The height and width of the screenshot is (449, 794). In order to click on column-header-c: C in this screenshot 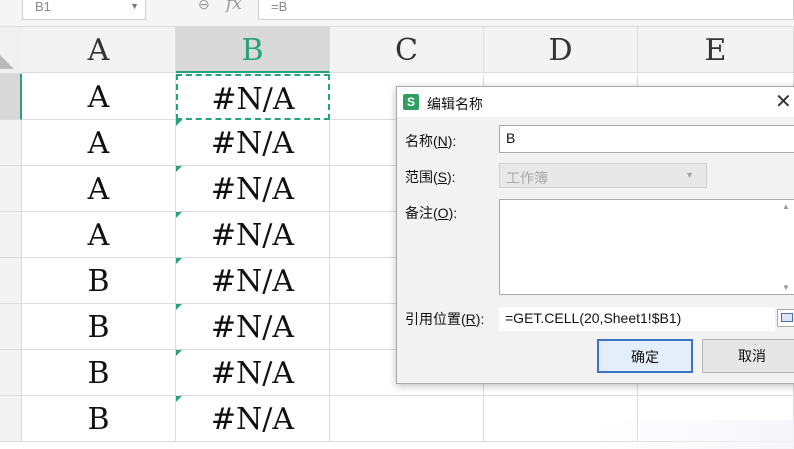, I will do `click(407, 50)`.